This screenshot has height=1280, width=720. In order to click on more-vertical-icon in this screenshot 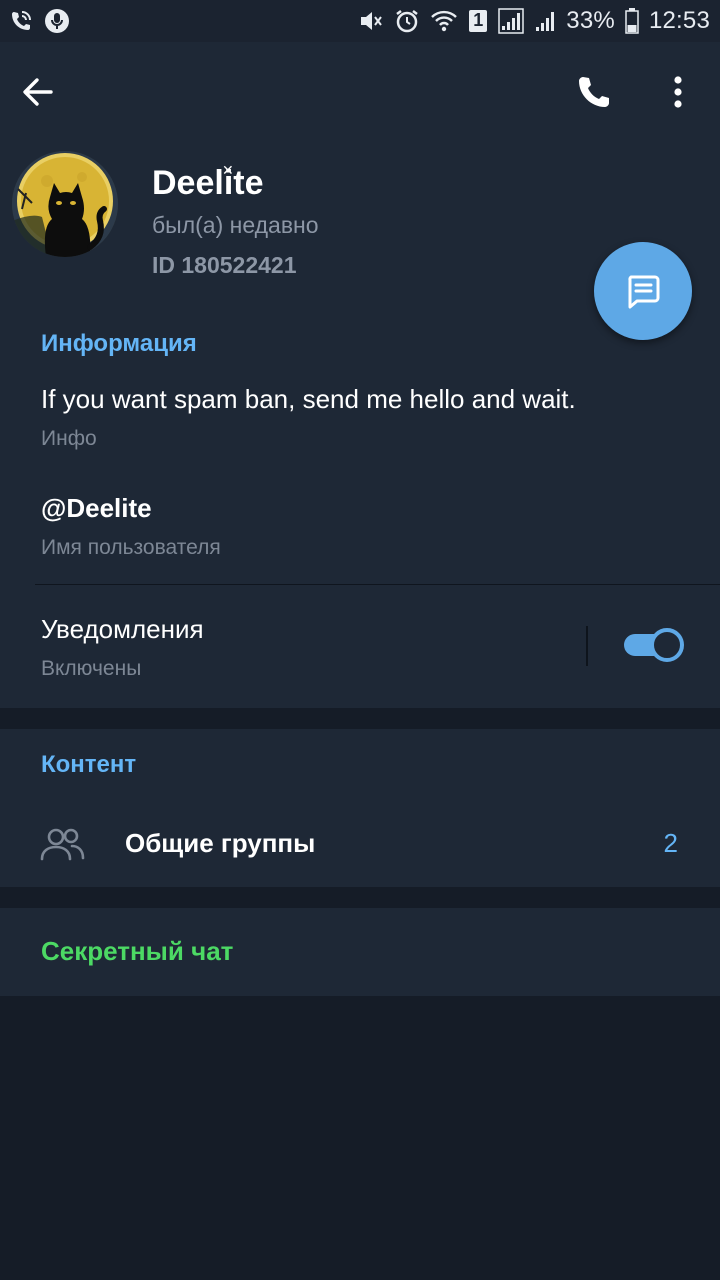, I will do `click(678, 92)`.